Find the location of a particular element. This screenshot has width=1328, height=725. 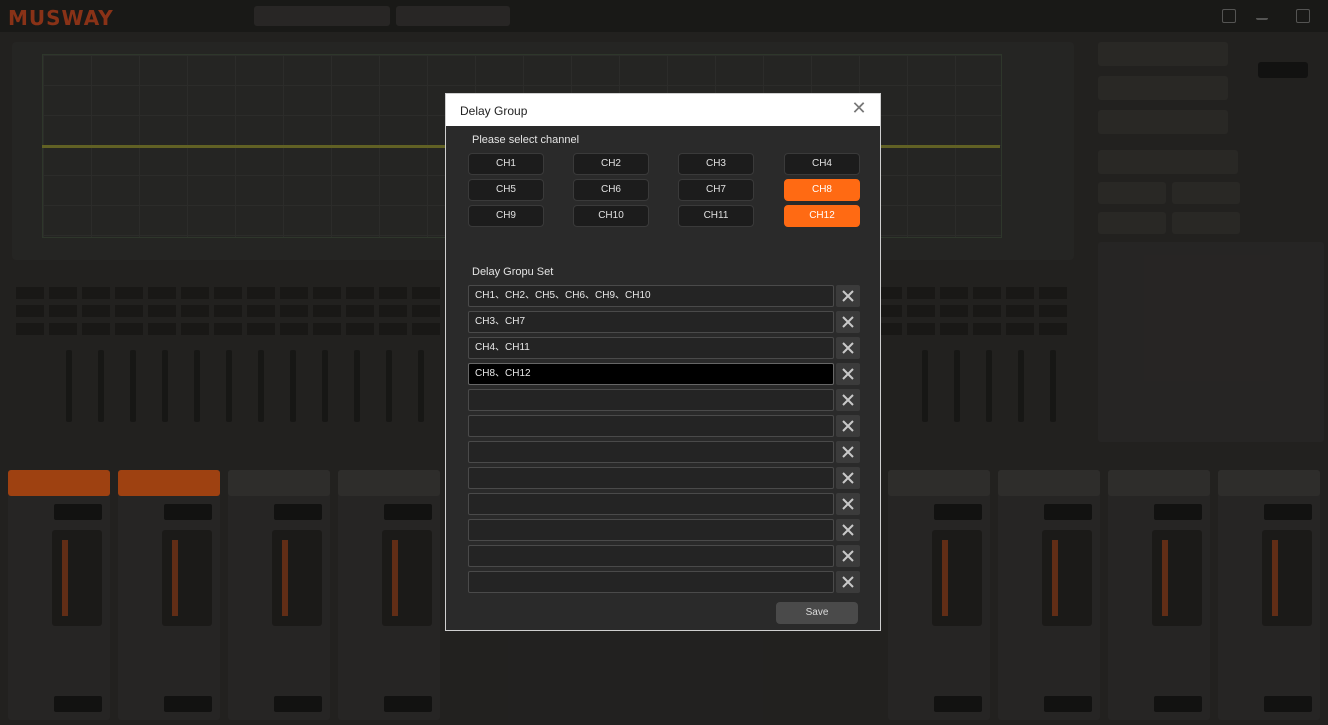

channel-button-ch5: CH5 is located at coordinates (506, 190).